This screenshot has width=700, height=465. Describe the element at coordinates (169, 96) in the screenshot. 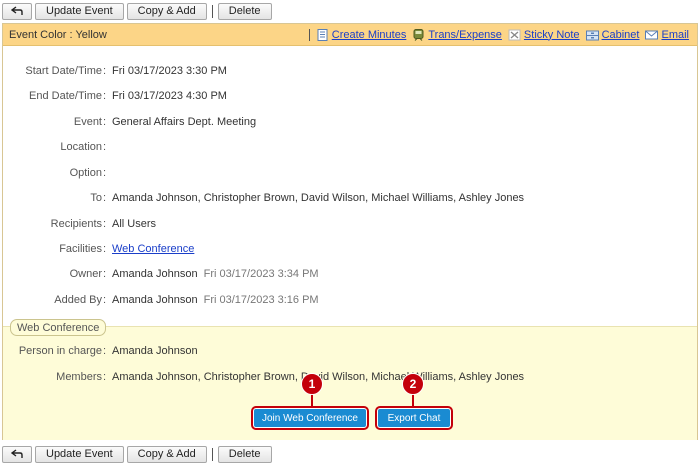

I see `end-datetime-value: Fri 03/17/2023 4:30 PM` at that location.